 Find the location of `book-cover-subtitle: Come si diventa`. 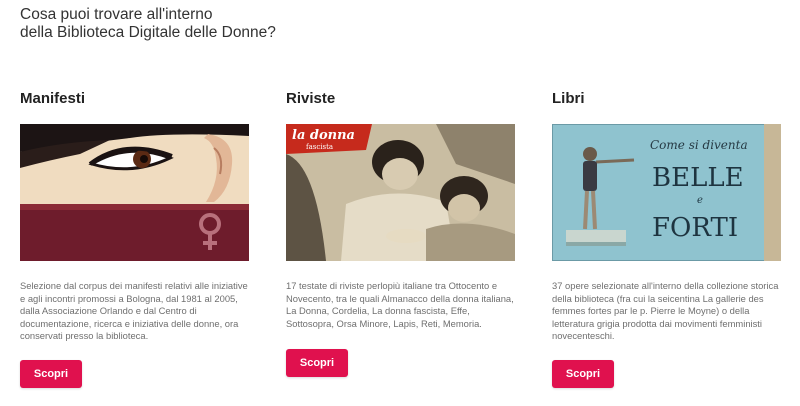

book-cover-subtitle: Come si diventa is located at coordinates (699, 145).